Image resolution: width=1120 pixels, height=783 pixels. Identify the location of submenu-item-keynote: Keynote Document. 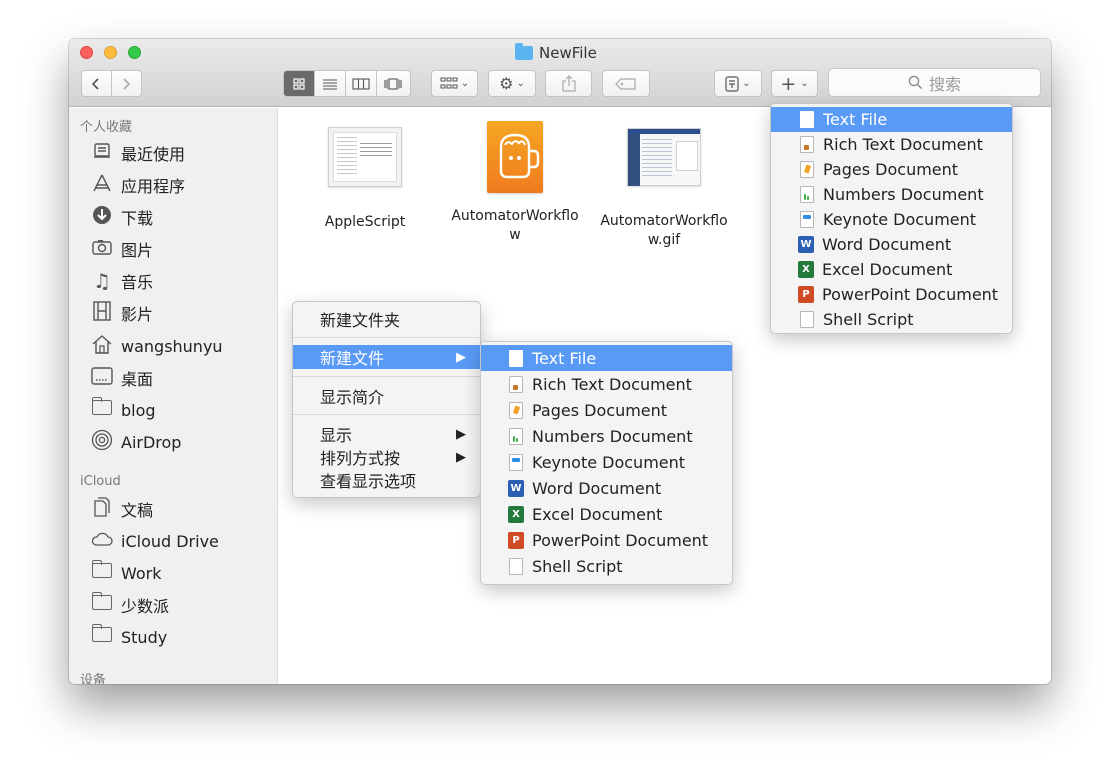
(606, 462).